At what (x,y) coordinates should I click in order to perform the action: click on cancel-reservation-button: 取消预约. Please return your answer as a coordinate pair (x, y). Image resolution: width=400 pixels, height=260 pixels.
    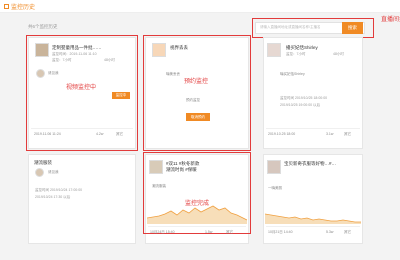
    Looking at the image, I should click on (198, 117).